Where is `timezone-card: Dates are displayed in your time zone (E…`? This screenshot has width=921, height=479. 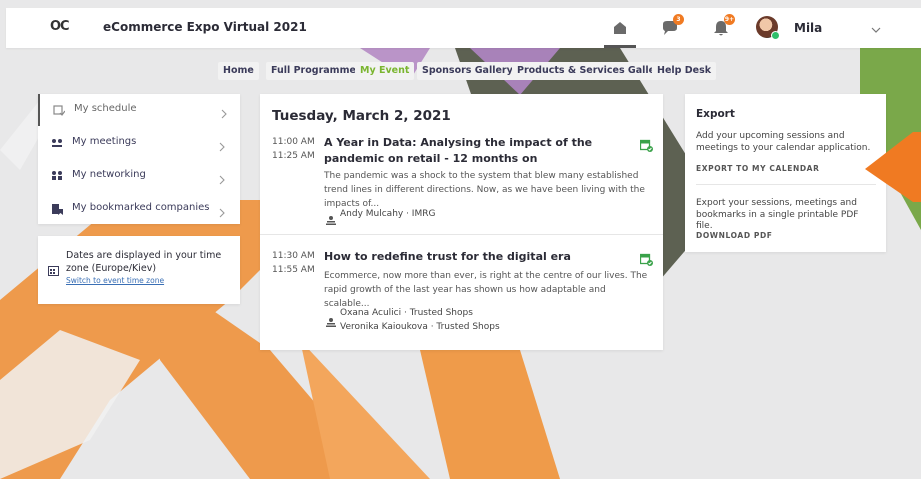
timezone-card: Dates are displayed in your time zone (E… is located at coordinates (139, 270).